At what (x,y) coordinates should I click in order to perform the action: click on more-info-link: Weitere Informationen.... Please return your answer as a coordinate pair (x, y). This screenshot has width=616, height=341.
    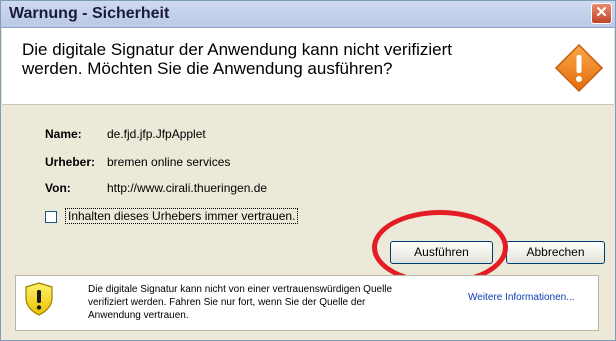
    Looking at the image, I should click on (521, 297).